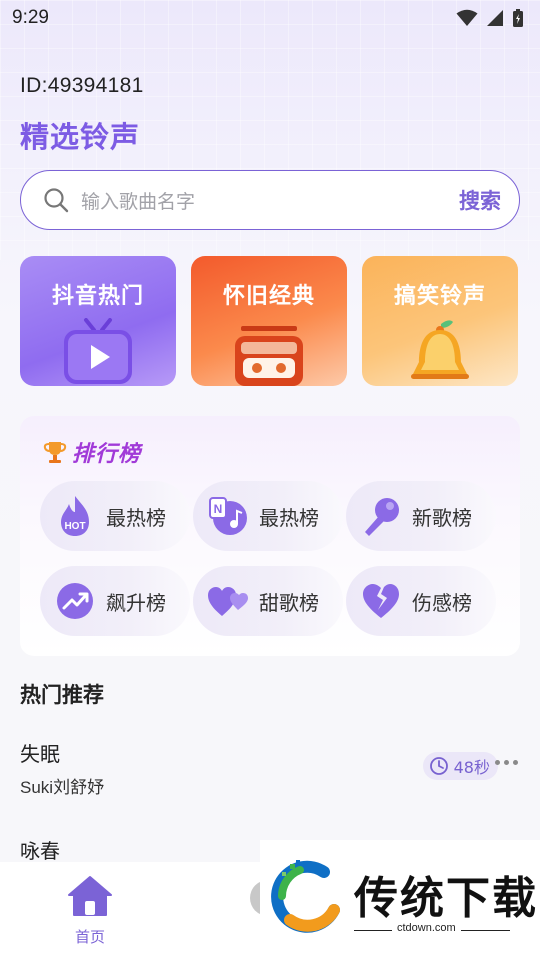 The image size is (540, 960). What do you see at coordinates (228, 516) in the screenshot?
I see `music-note-icon: N` at bounding box center [228, 516].